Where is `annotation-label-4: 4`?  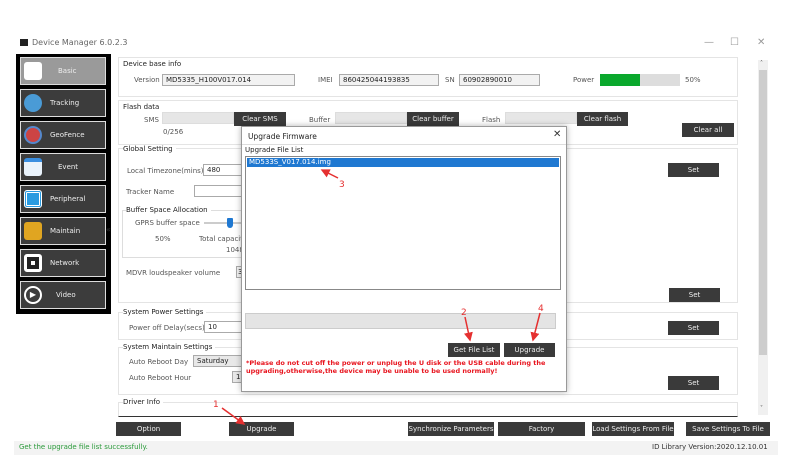 annotation-label-4: 4 is located at coordinates (541, 309).